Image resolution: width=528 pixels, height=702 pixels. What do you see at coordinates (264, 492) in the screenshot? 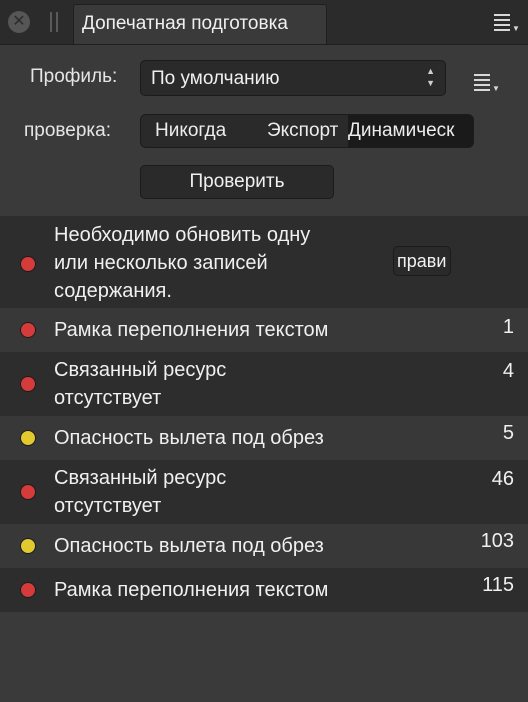
I see `list-item: Связанный ресурс отсутствует 46` at bounding box center [264, 492].